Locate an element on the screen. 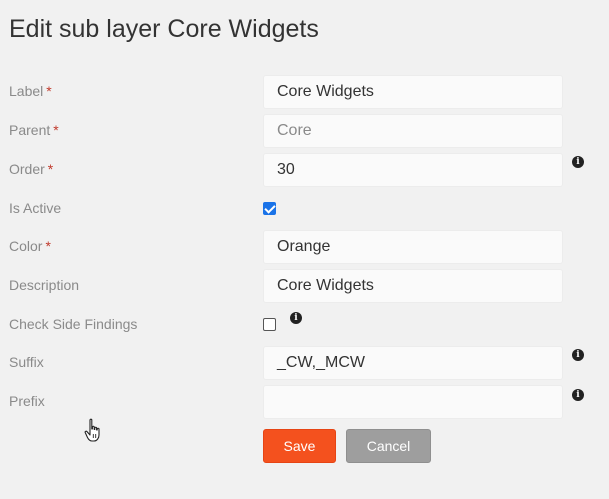 The image size is (609, 499). order-field-label: Order * is located at coordinates (31, 169).